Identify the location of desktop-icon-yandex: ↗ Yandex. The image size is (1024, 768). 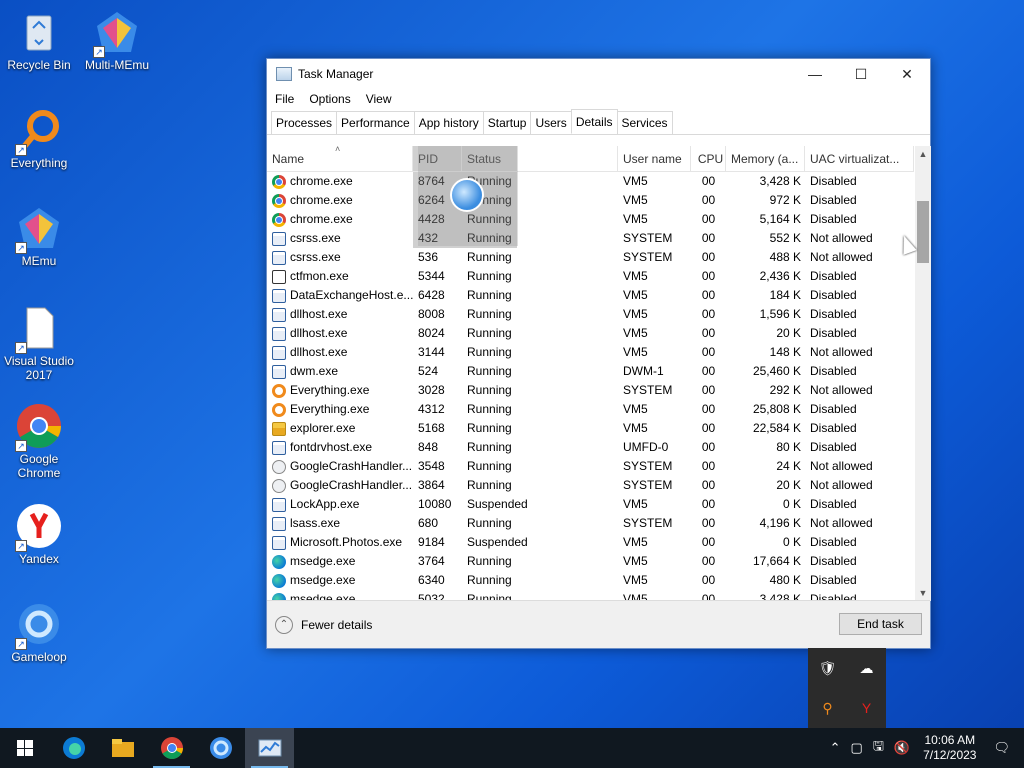
(39, 534).